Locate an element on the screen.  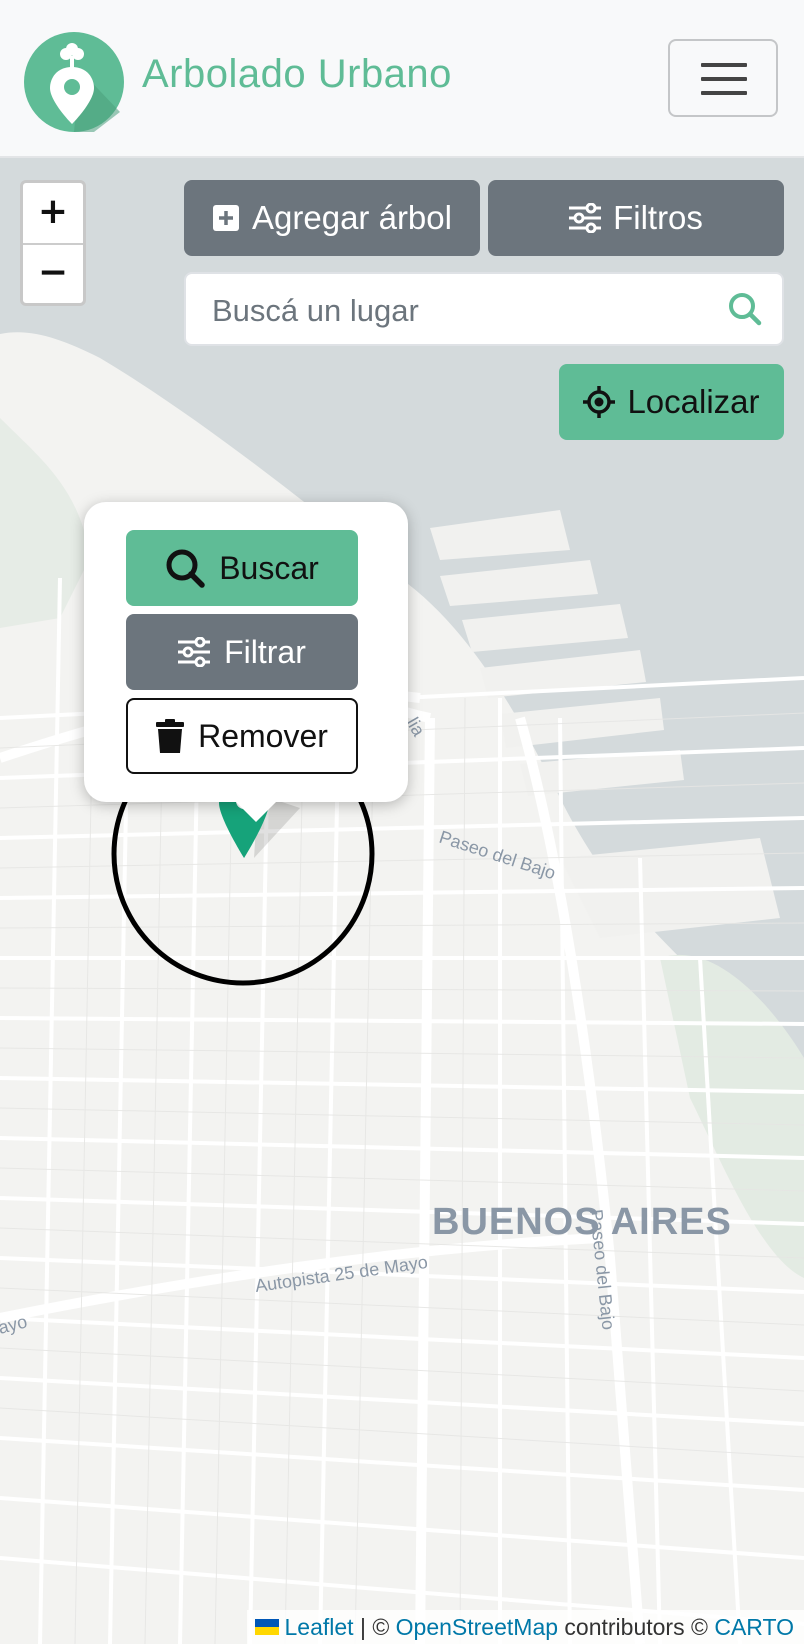
filters-label: Filtros is located at coordinates (658, 217).